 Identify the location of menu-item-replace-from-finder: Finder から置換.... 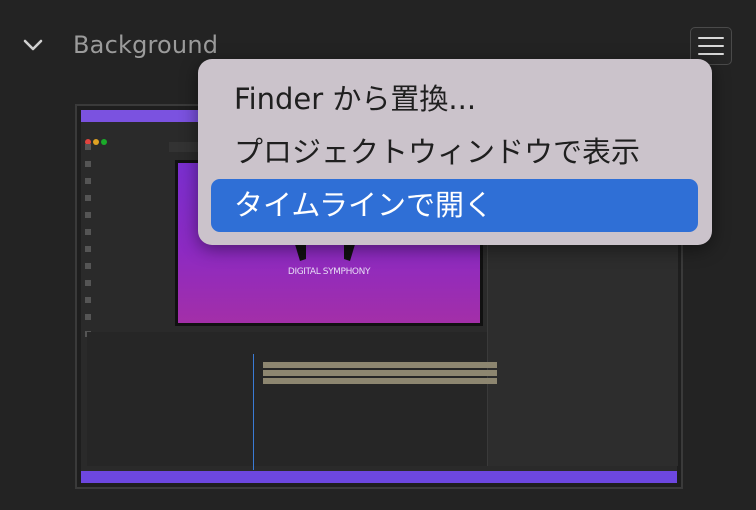
(454, 99).